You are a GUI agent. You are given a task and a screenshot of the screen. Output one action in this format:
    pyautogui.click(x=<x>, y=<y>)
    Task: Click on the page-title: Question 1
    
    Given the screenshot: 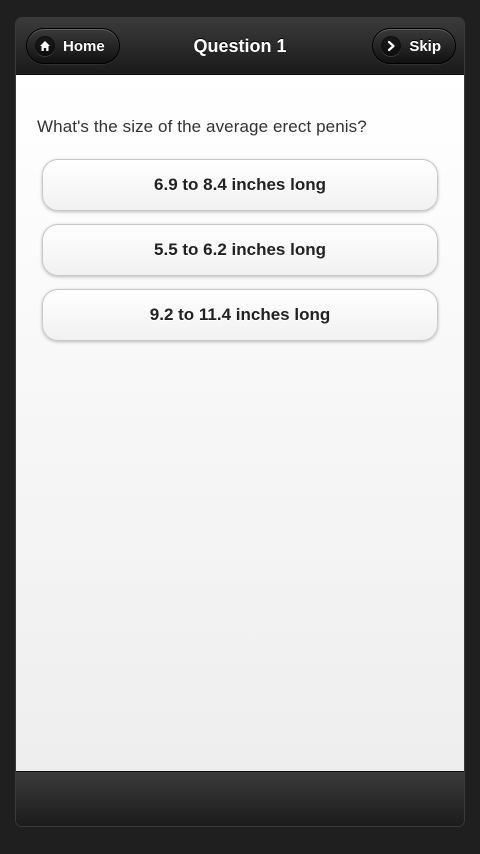 What is the action you would take?
    pyautogui.click(x=240, y=45)
    